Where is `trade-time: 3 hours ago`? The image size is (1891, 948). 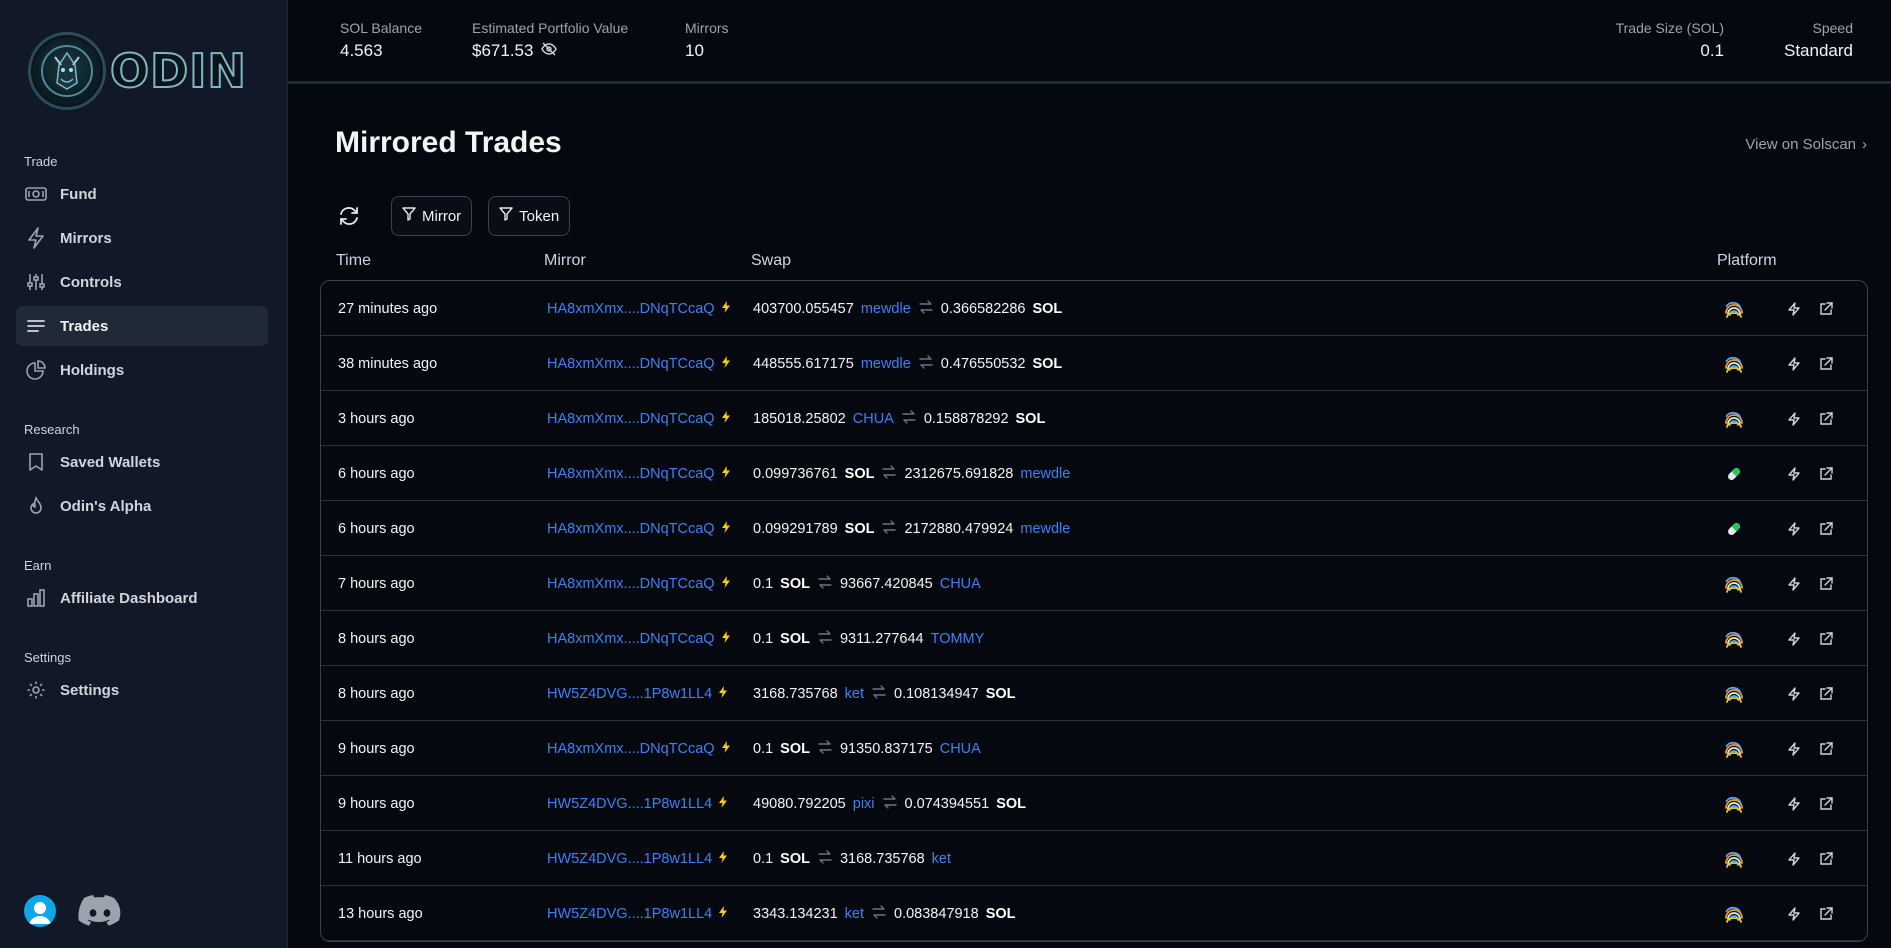 trade-time: 3 hours ago is located at coordinates (376, 418).